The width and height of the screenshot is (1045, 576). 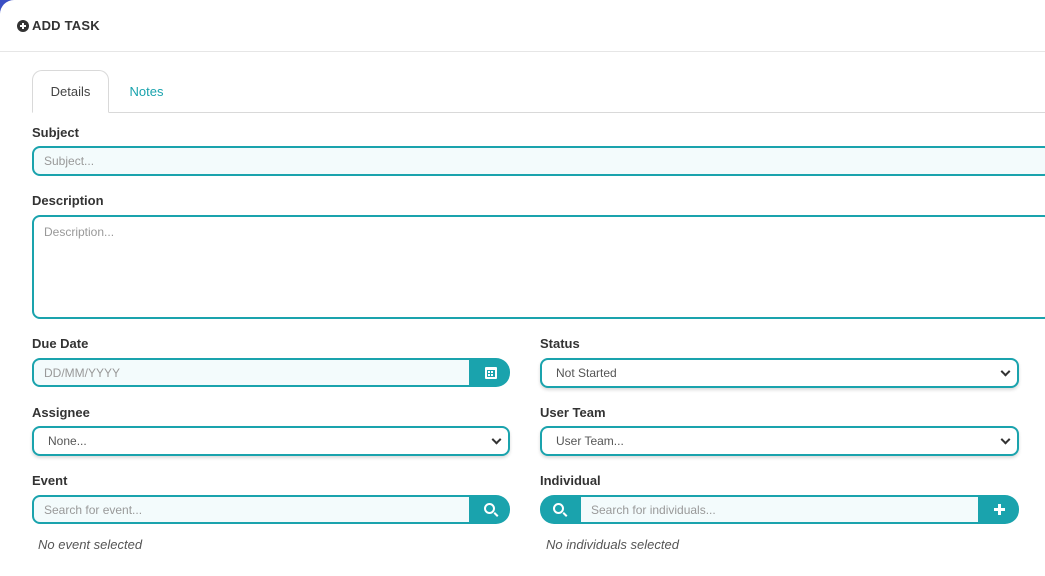 I want to click on subject-label: Subject, so click(x=55, y=132).